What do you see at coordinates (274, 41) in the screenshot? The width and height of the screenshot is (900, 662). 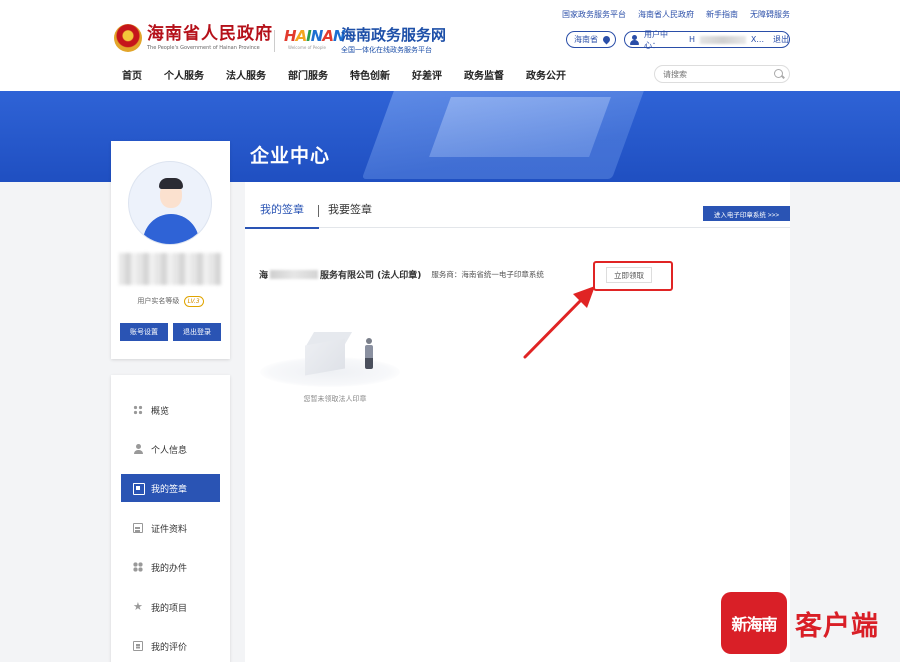 I see `logo-divider` at bounding box center [274, 41].